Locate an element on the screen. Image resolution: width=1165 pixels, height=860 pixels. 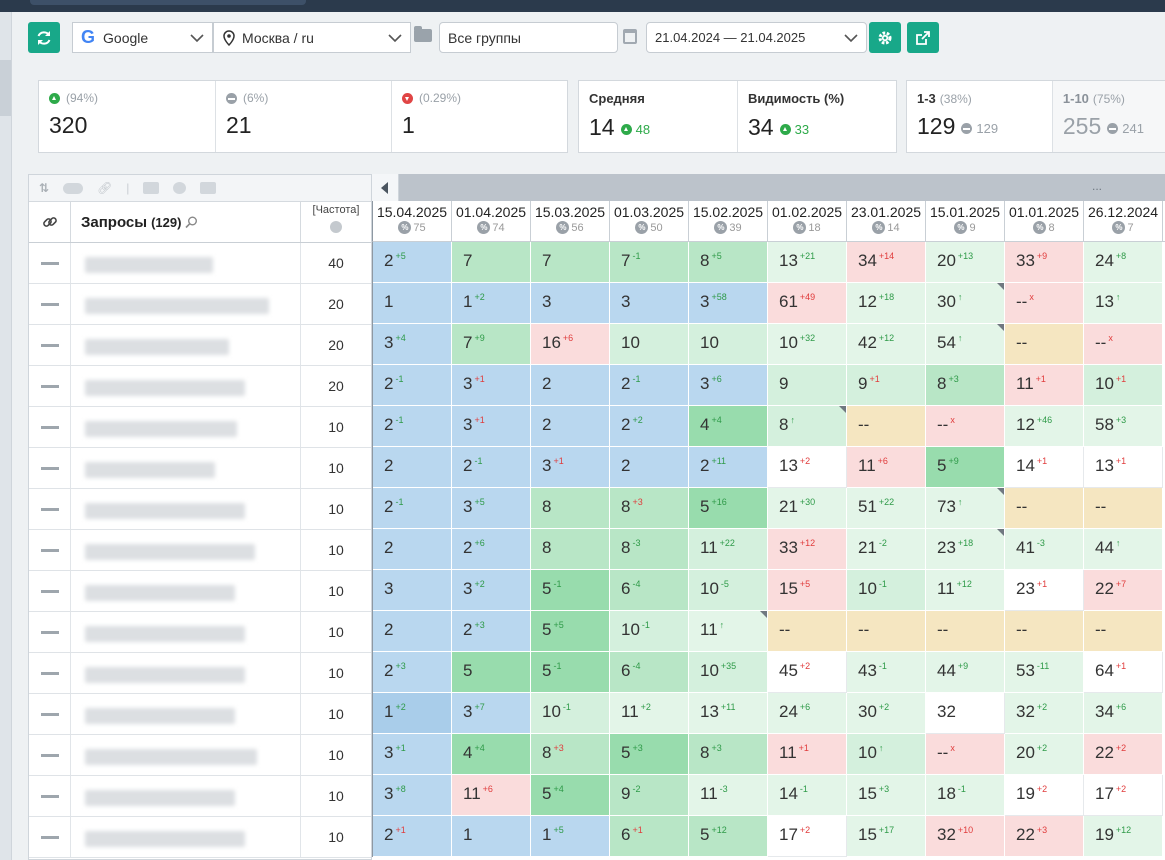
position-cell: 11 +22 is located at coordinates (728, 549).